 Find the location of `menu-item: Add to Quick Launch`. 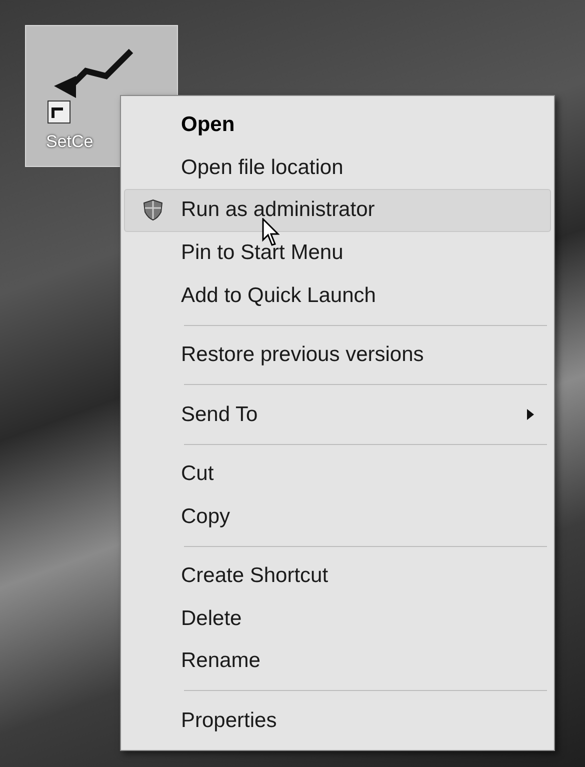

menu-item: Add to Quick Launch is located at coordinates (337, 295).